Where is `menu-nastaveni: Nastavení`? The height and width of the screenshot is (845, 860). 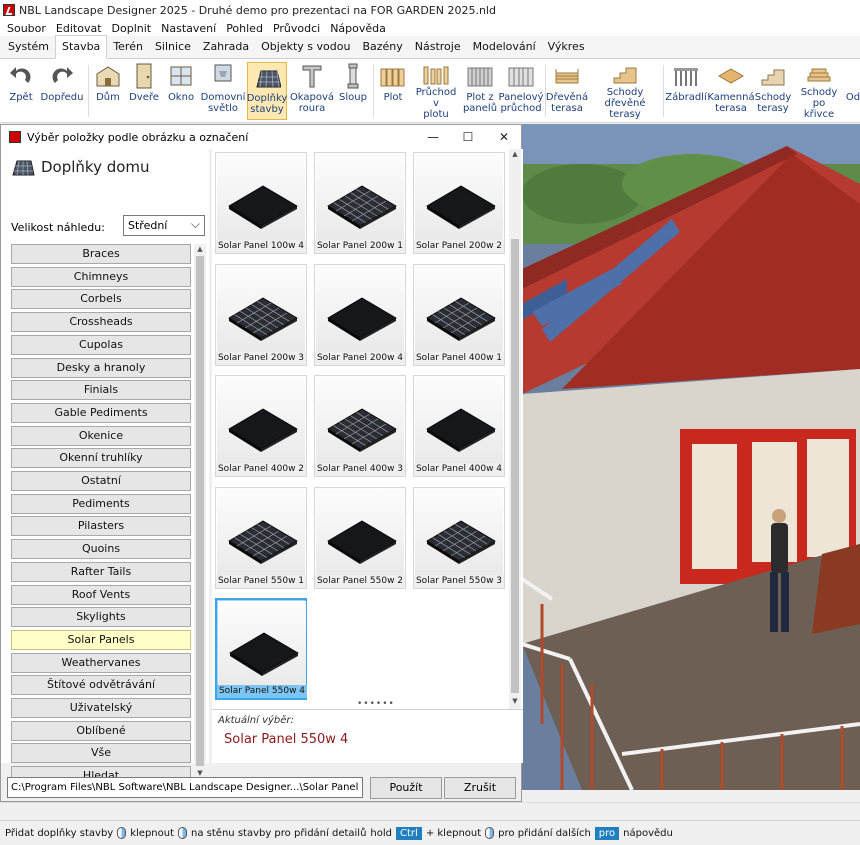
menu-nastaveni: Nastavení is located at coordinates (188, 28).